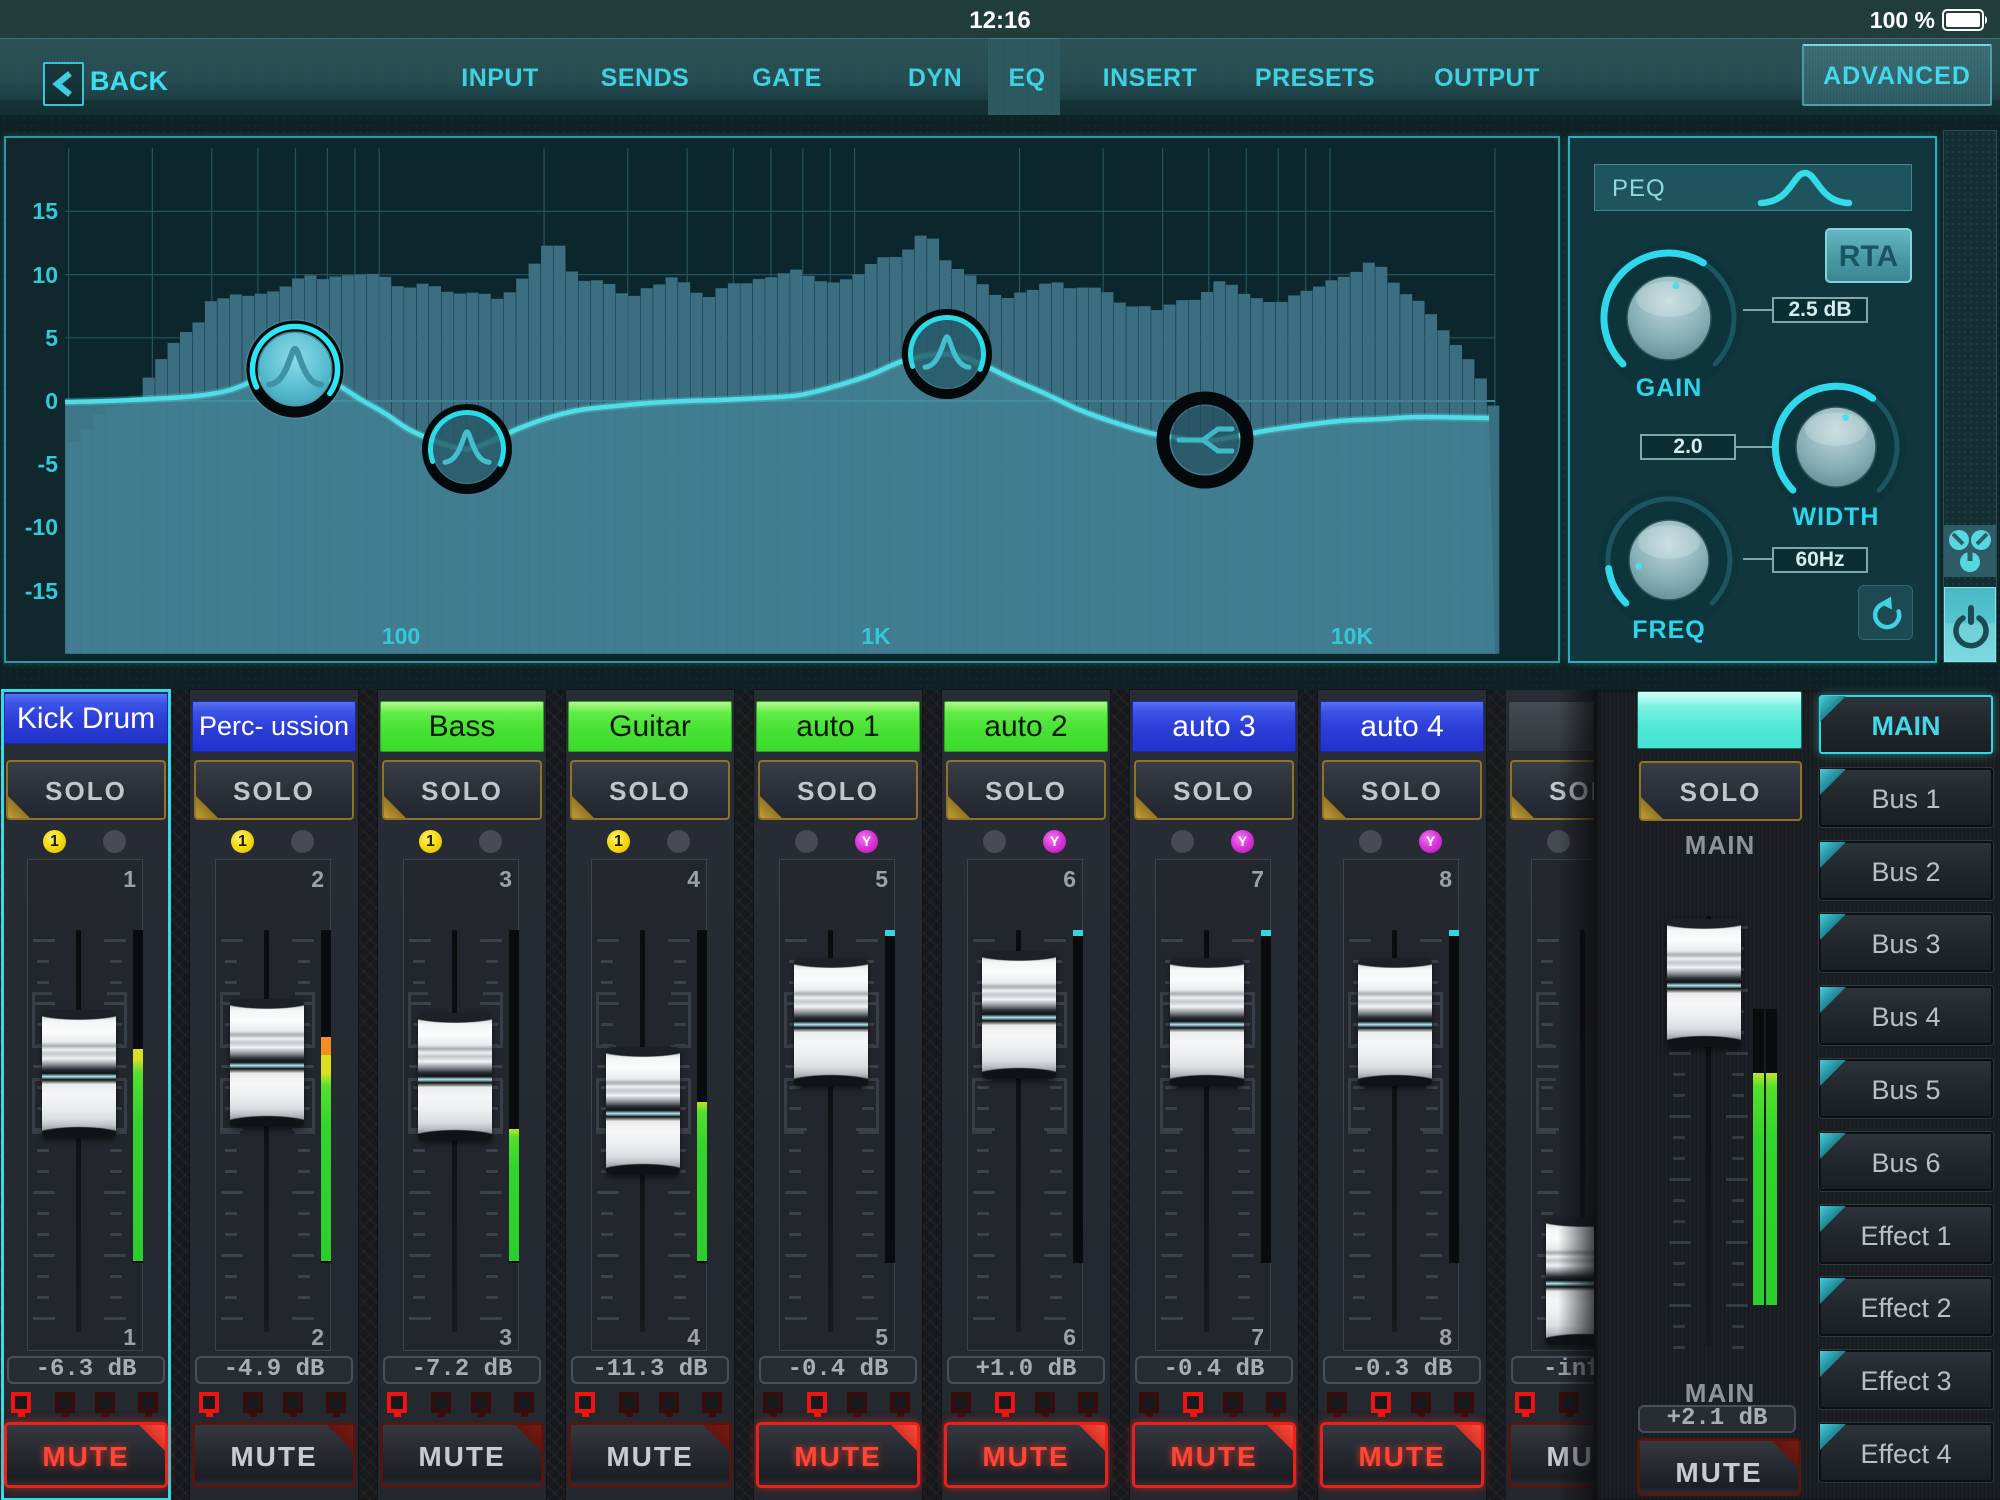 The height and width of the screenshot is (1500, 2000). What do you see at coordinates (1352, 636) in the screenshot?
I see `svg-text: 10K` at bounding box center [1352, 636].